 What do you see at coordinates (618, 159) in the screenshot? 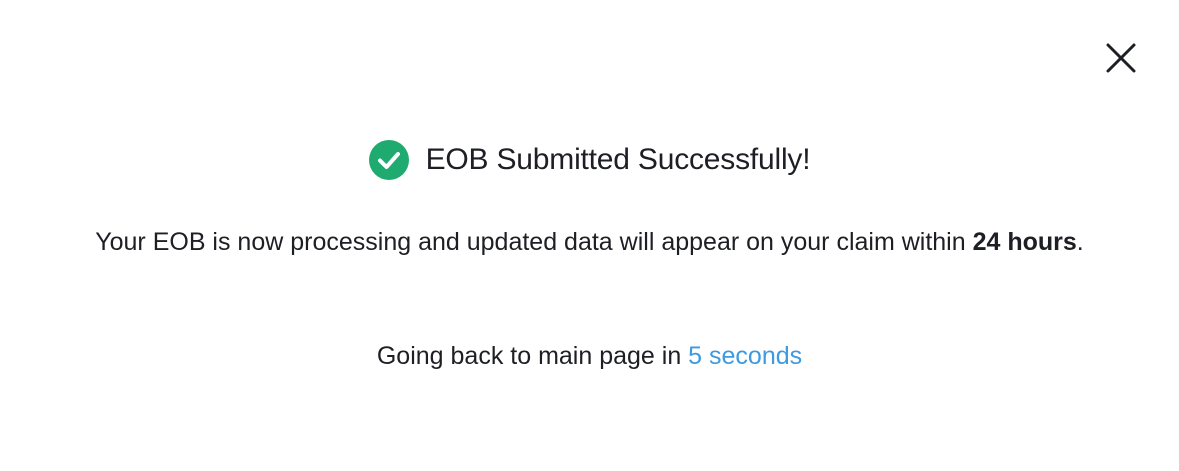
I see `dialog-title: EOB Submitted Successfully!` at bounding box center [618, 159].